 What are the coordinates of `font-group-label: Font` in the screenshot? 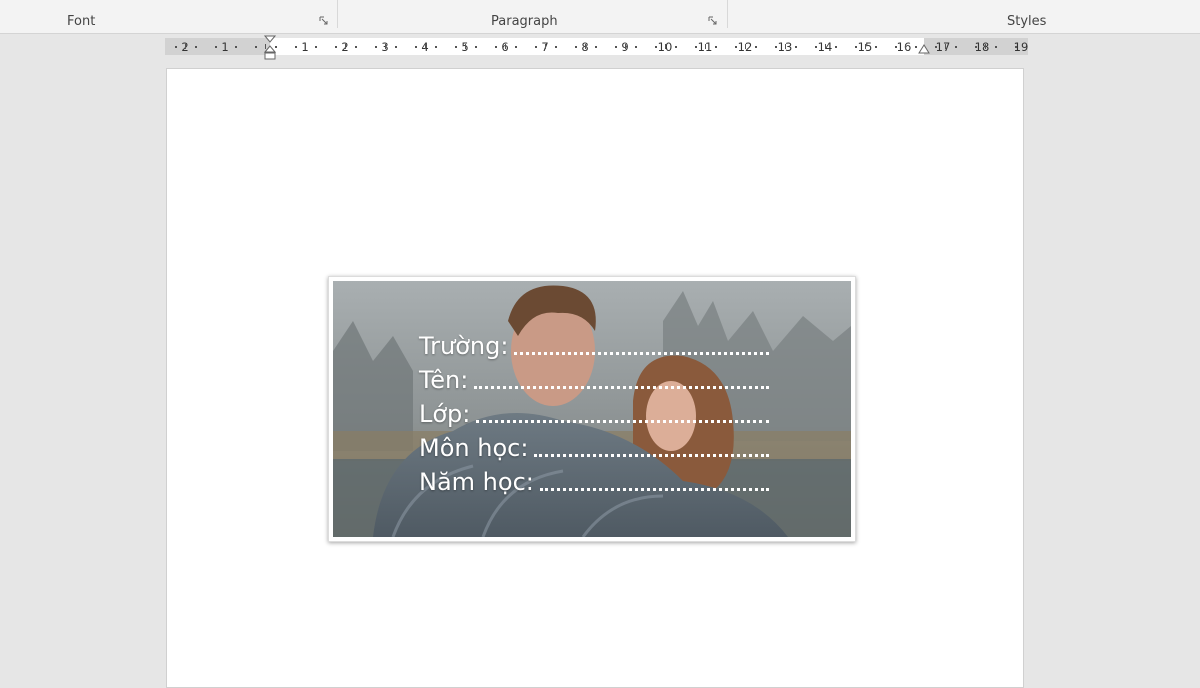 It's located at (81, 21).